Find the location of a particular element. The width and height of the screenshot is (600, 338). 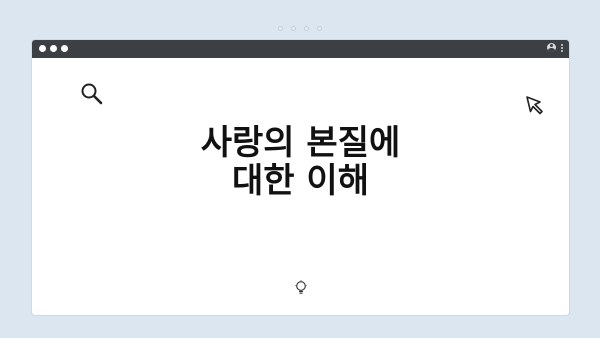

kebab-menu-icon is located at coordinates (562, 47).